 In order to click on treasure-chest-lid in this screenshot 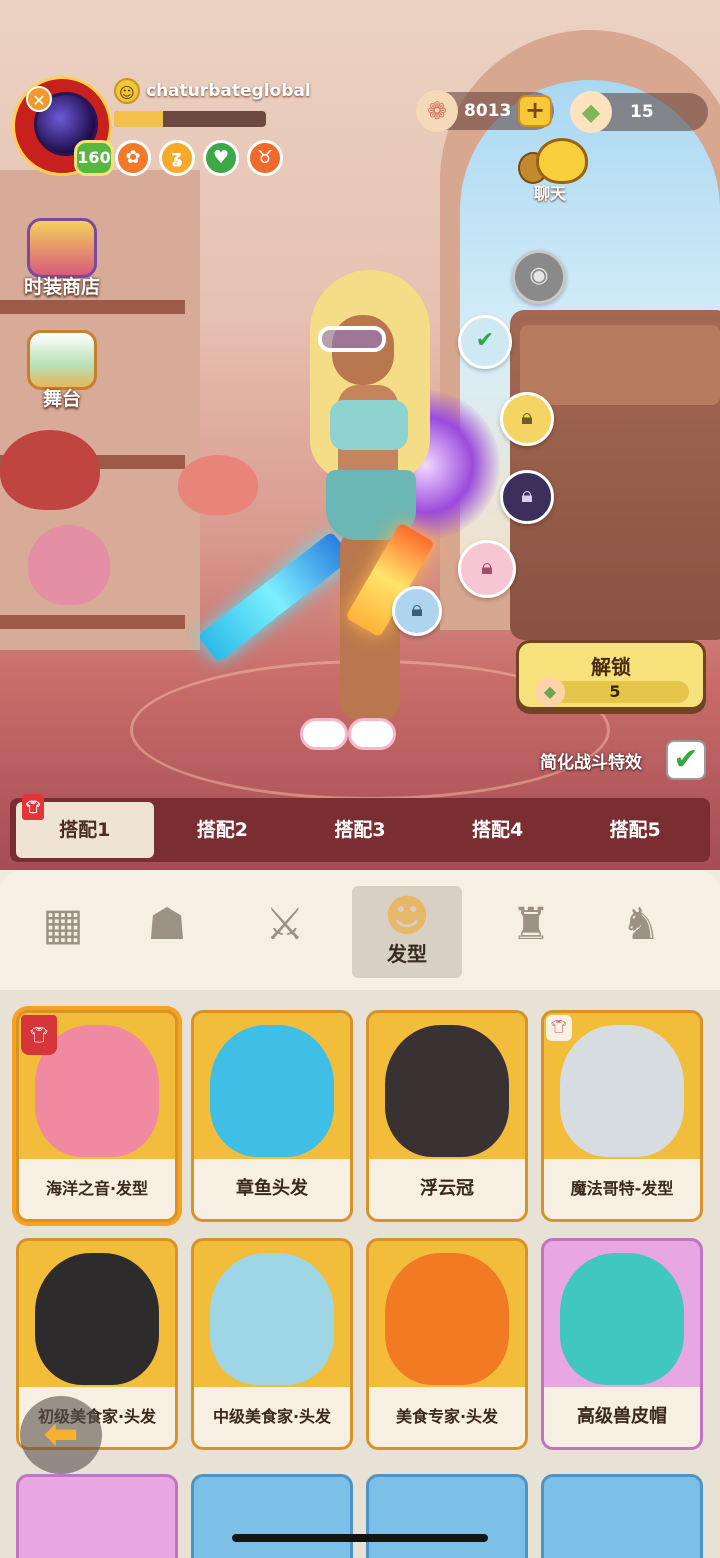, I will do `click(620, 365)`.